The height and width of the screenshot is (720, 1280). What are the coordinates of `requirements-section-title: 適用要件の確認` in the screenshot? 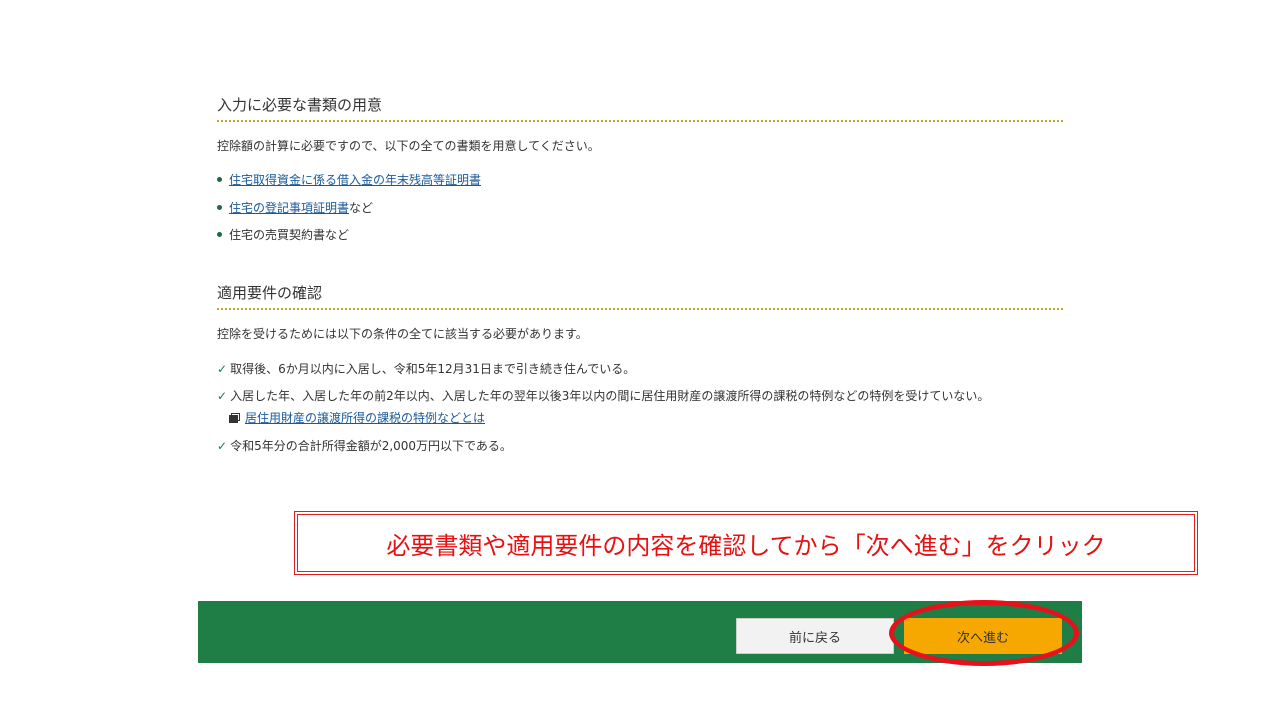 It's located at (270, 293).